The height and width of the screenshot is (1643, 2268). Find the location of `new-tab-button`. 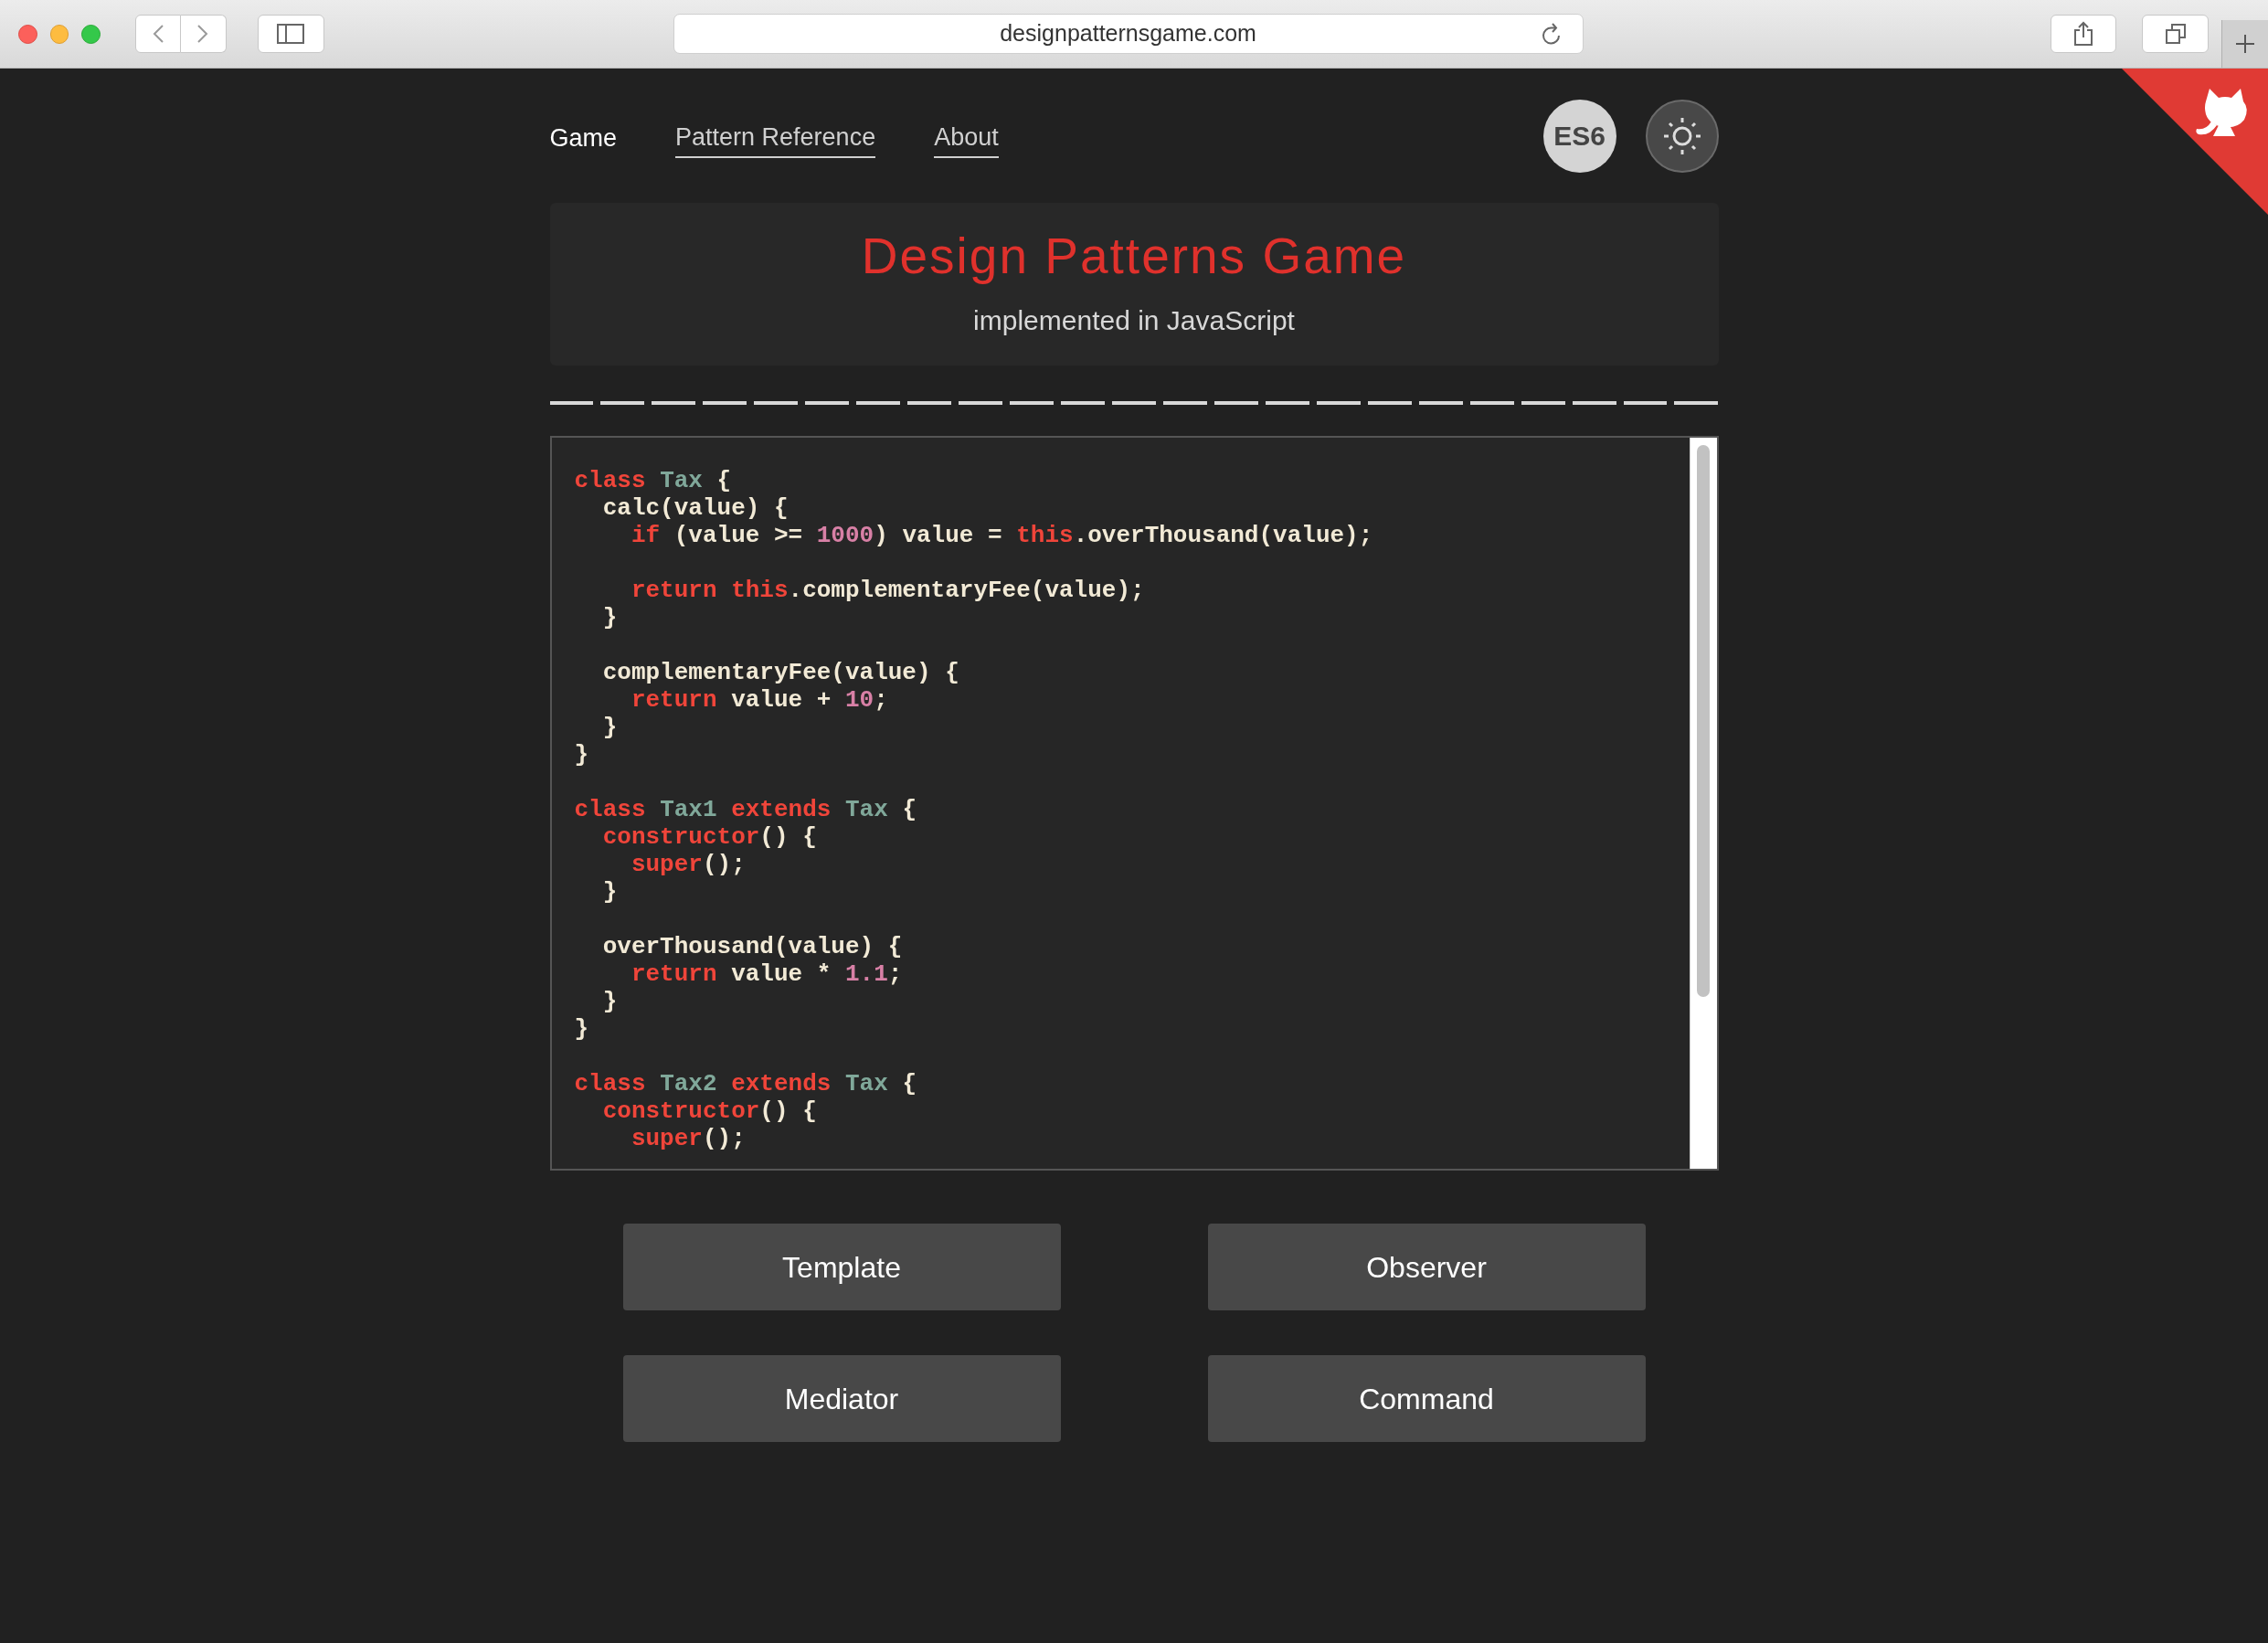

new-tab-button is located at coordinates (2244, 44).